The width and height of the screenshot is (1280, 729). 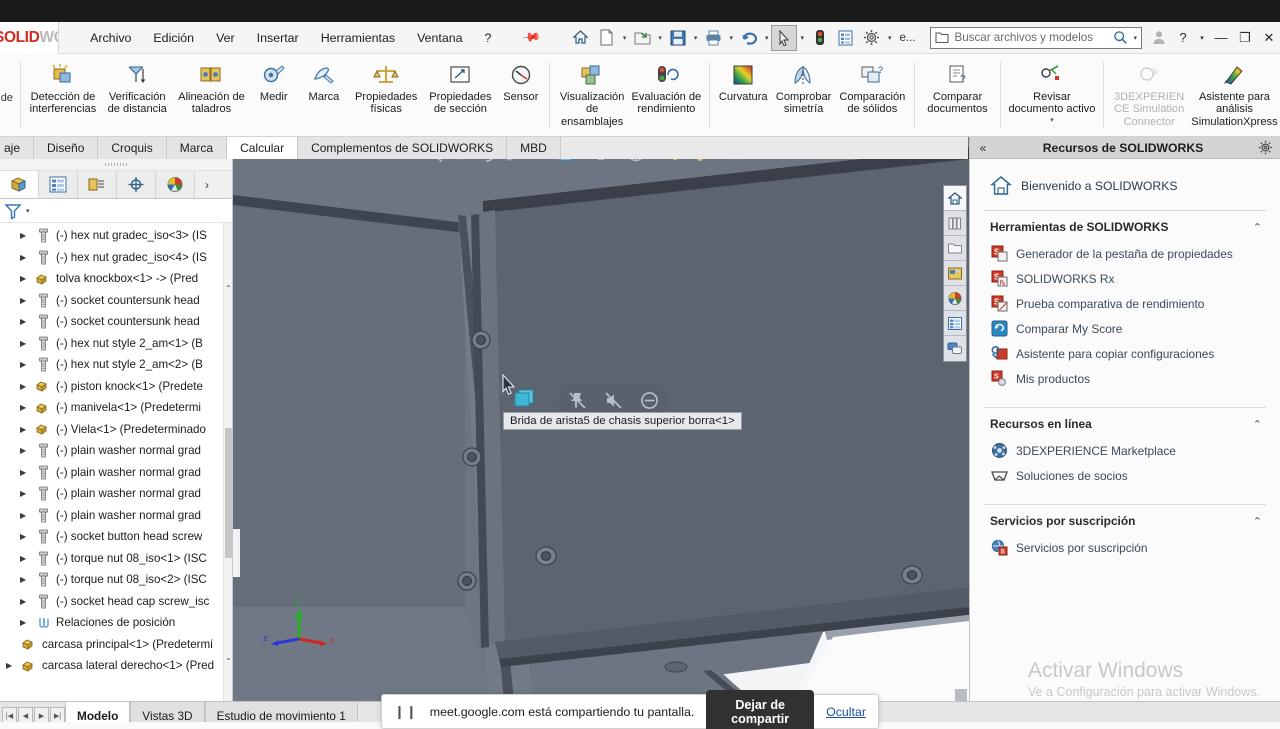 I want to click on menu-archivo: Archivo, so click(x=110, y=38).